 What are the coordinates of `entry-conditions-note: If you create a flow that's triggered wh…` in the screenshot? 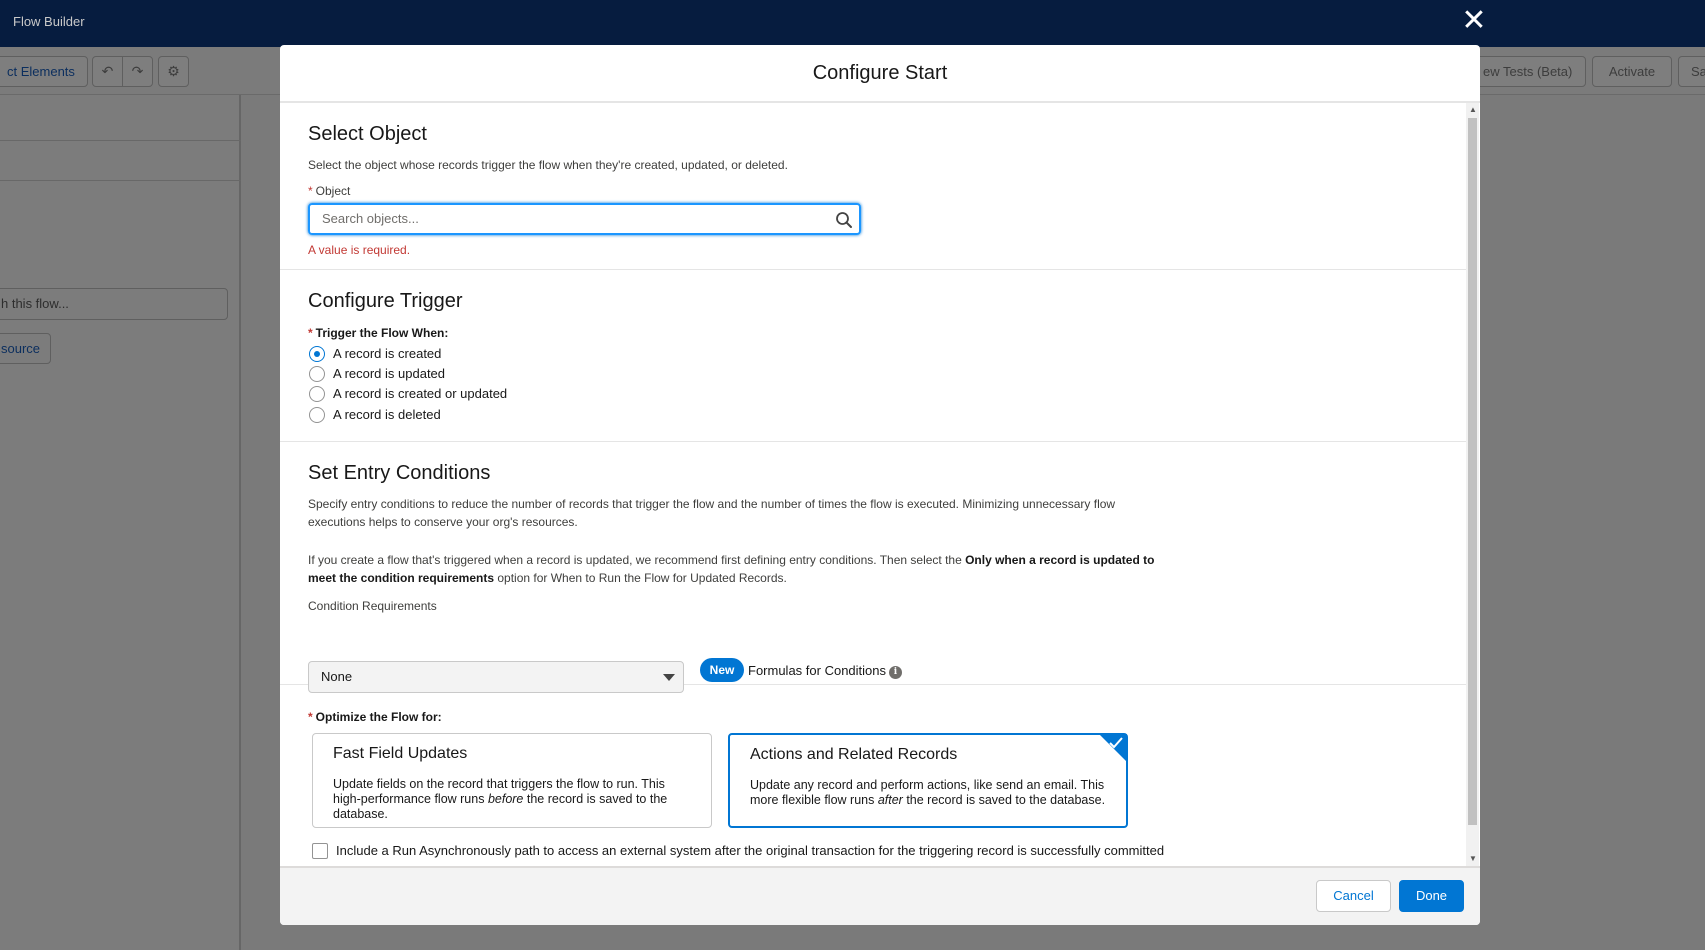 It's located at (731, 569).